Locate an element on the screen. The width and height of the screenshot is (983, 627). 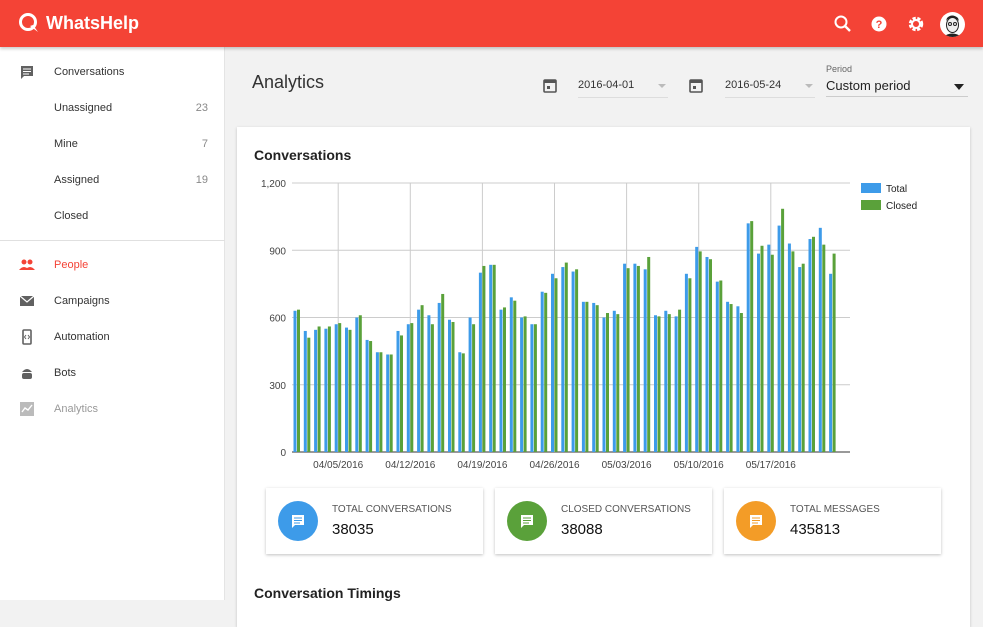
search-icon is located at coordinates (843, 24).